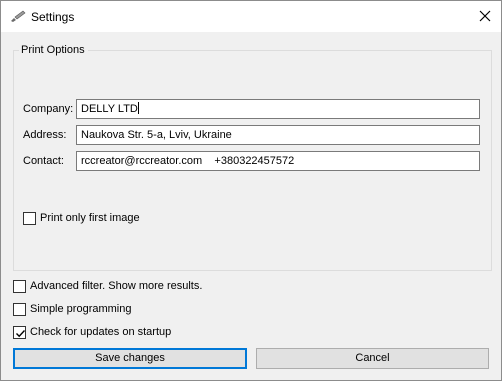  I want to click on advanced-filter-checkbox, so click(19, 286).